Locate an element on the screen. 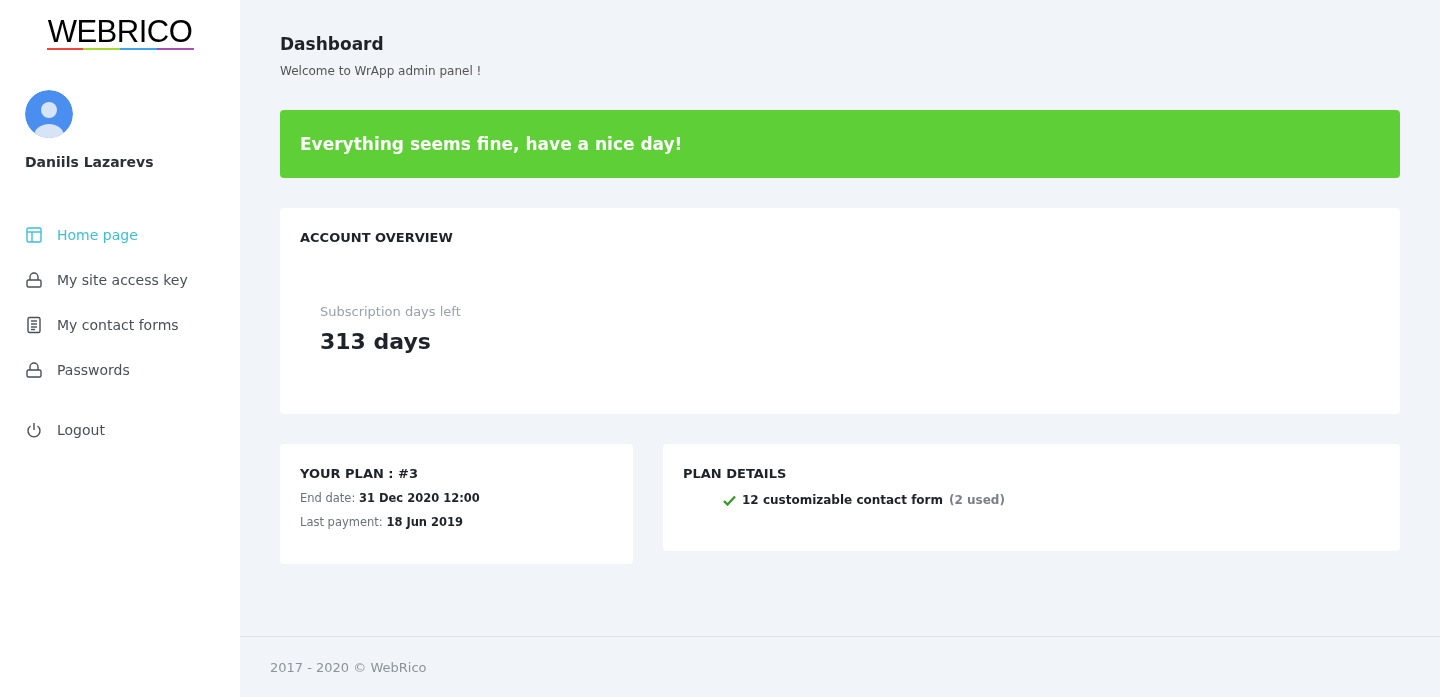 This screenshot has width=1440, height=697. success-alert: Everything seems fine, have a nice day! is located at coordinates (840, 144).